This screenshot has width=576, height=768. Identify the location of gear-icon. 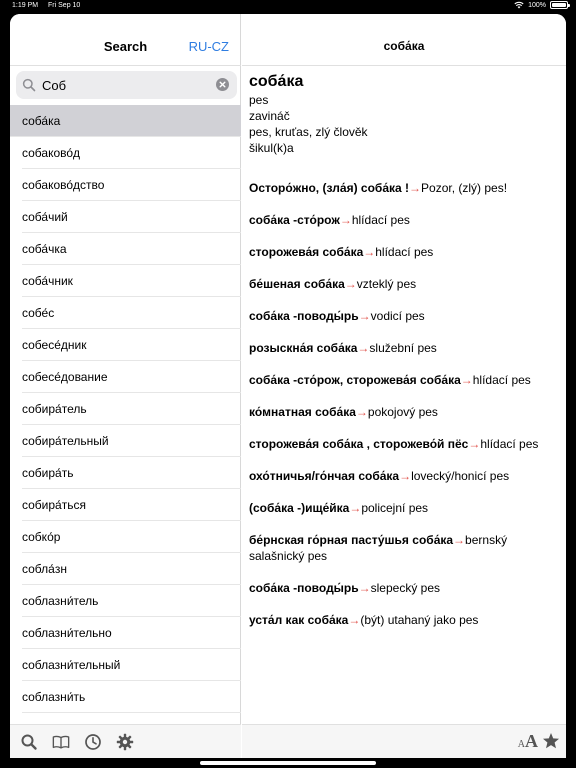
(125, 742).